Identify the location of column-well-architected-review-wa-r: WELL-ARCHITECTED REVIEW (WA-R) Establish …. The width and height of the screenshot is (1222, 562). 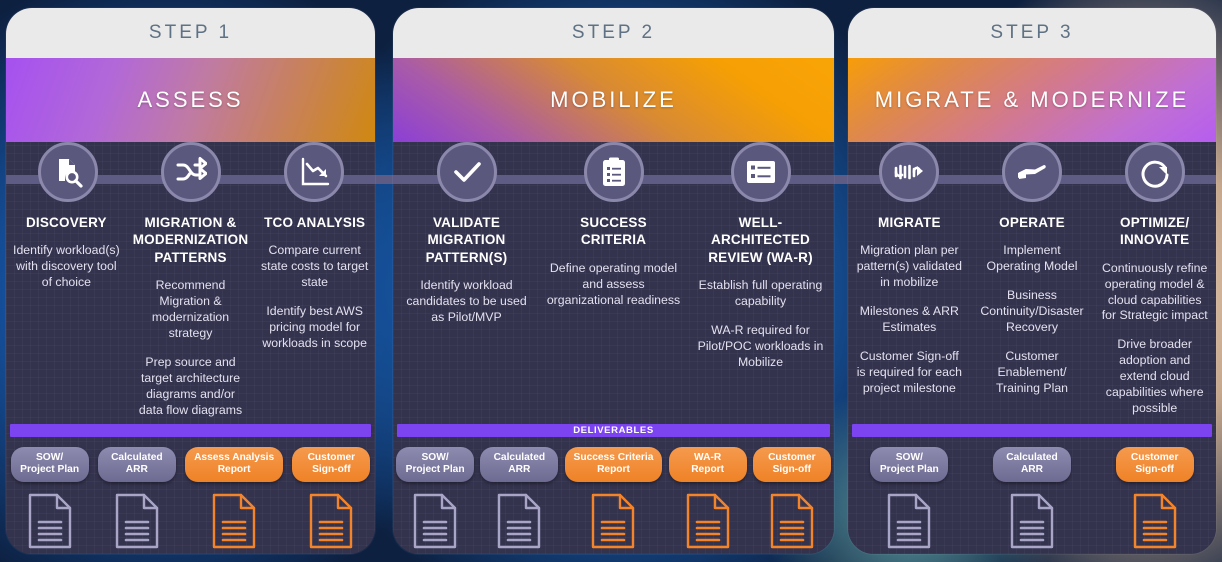
(760, 309).